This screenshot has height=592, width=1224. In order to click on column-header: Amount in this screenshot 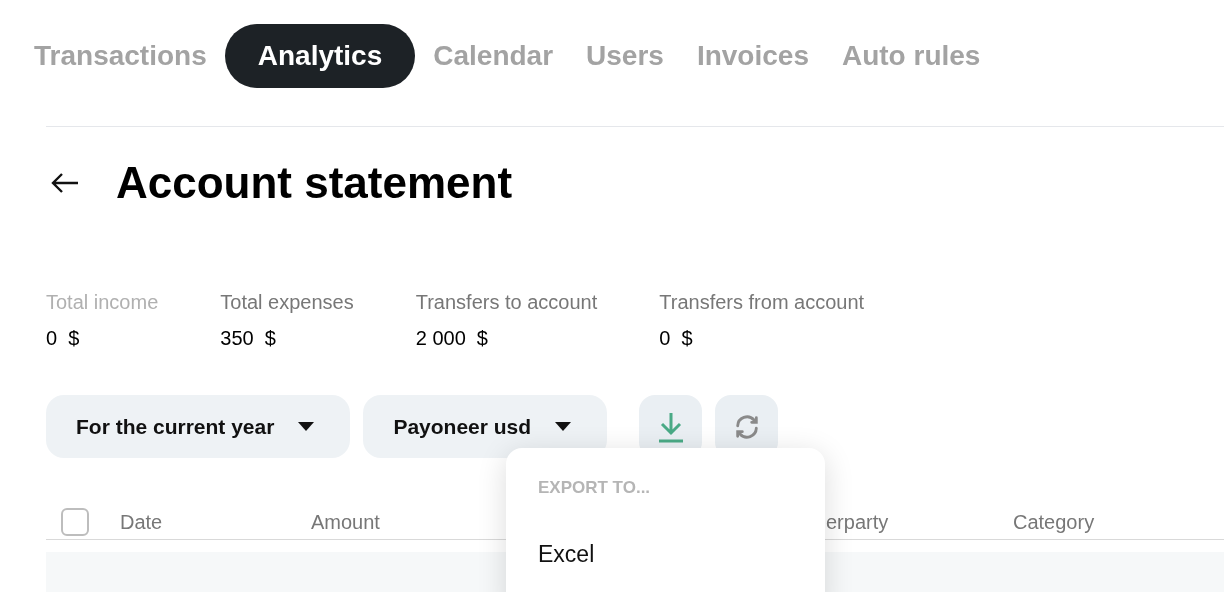, I will do `click(345, 521)`.